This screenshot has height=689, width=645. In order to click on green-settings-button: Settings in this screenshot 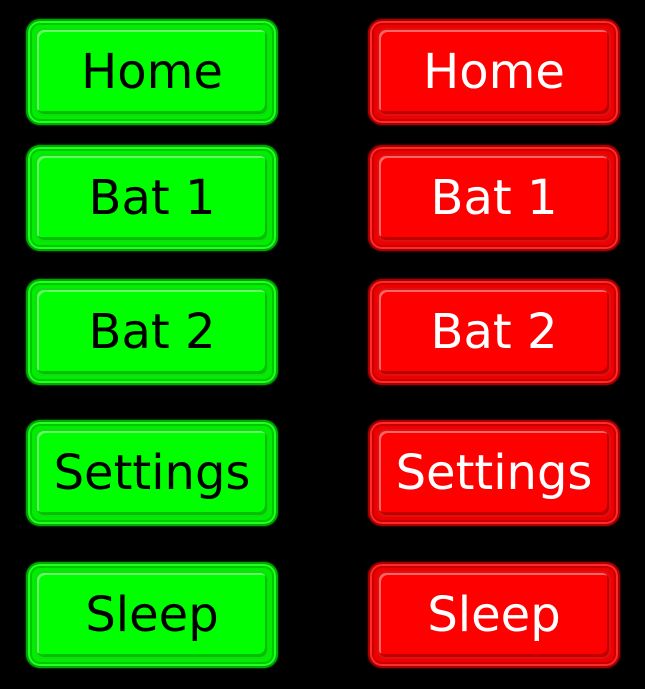, I will do `click(152, 473)`.